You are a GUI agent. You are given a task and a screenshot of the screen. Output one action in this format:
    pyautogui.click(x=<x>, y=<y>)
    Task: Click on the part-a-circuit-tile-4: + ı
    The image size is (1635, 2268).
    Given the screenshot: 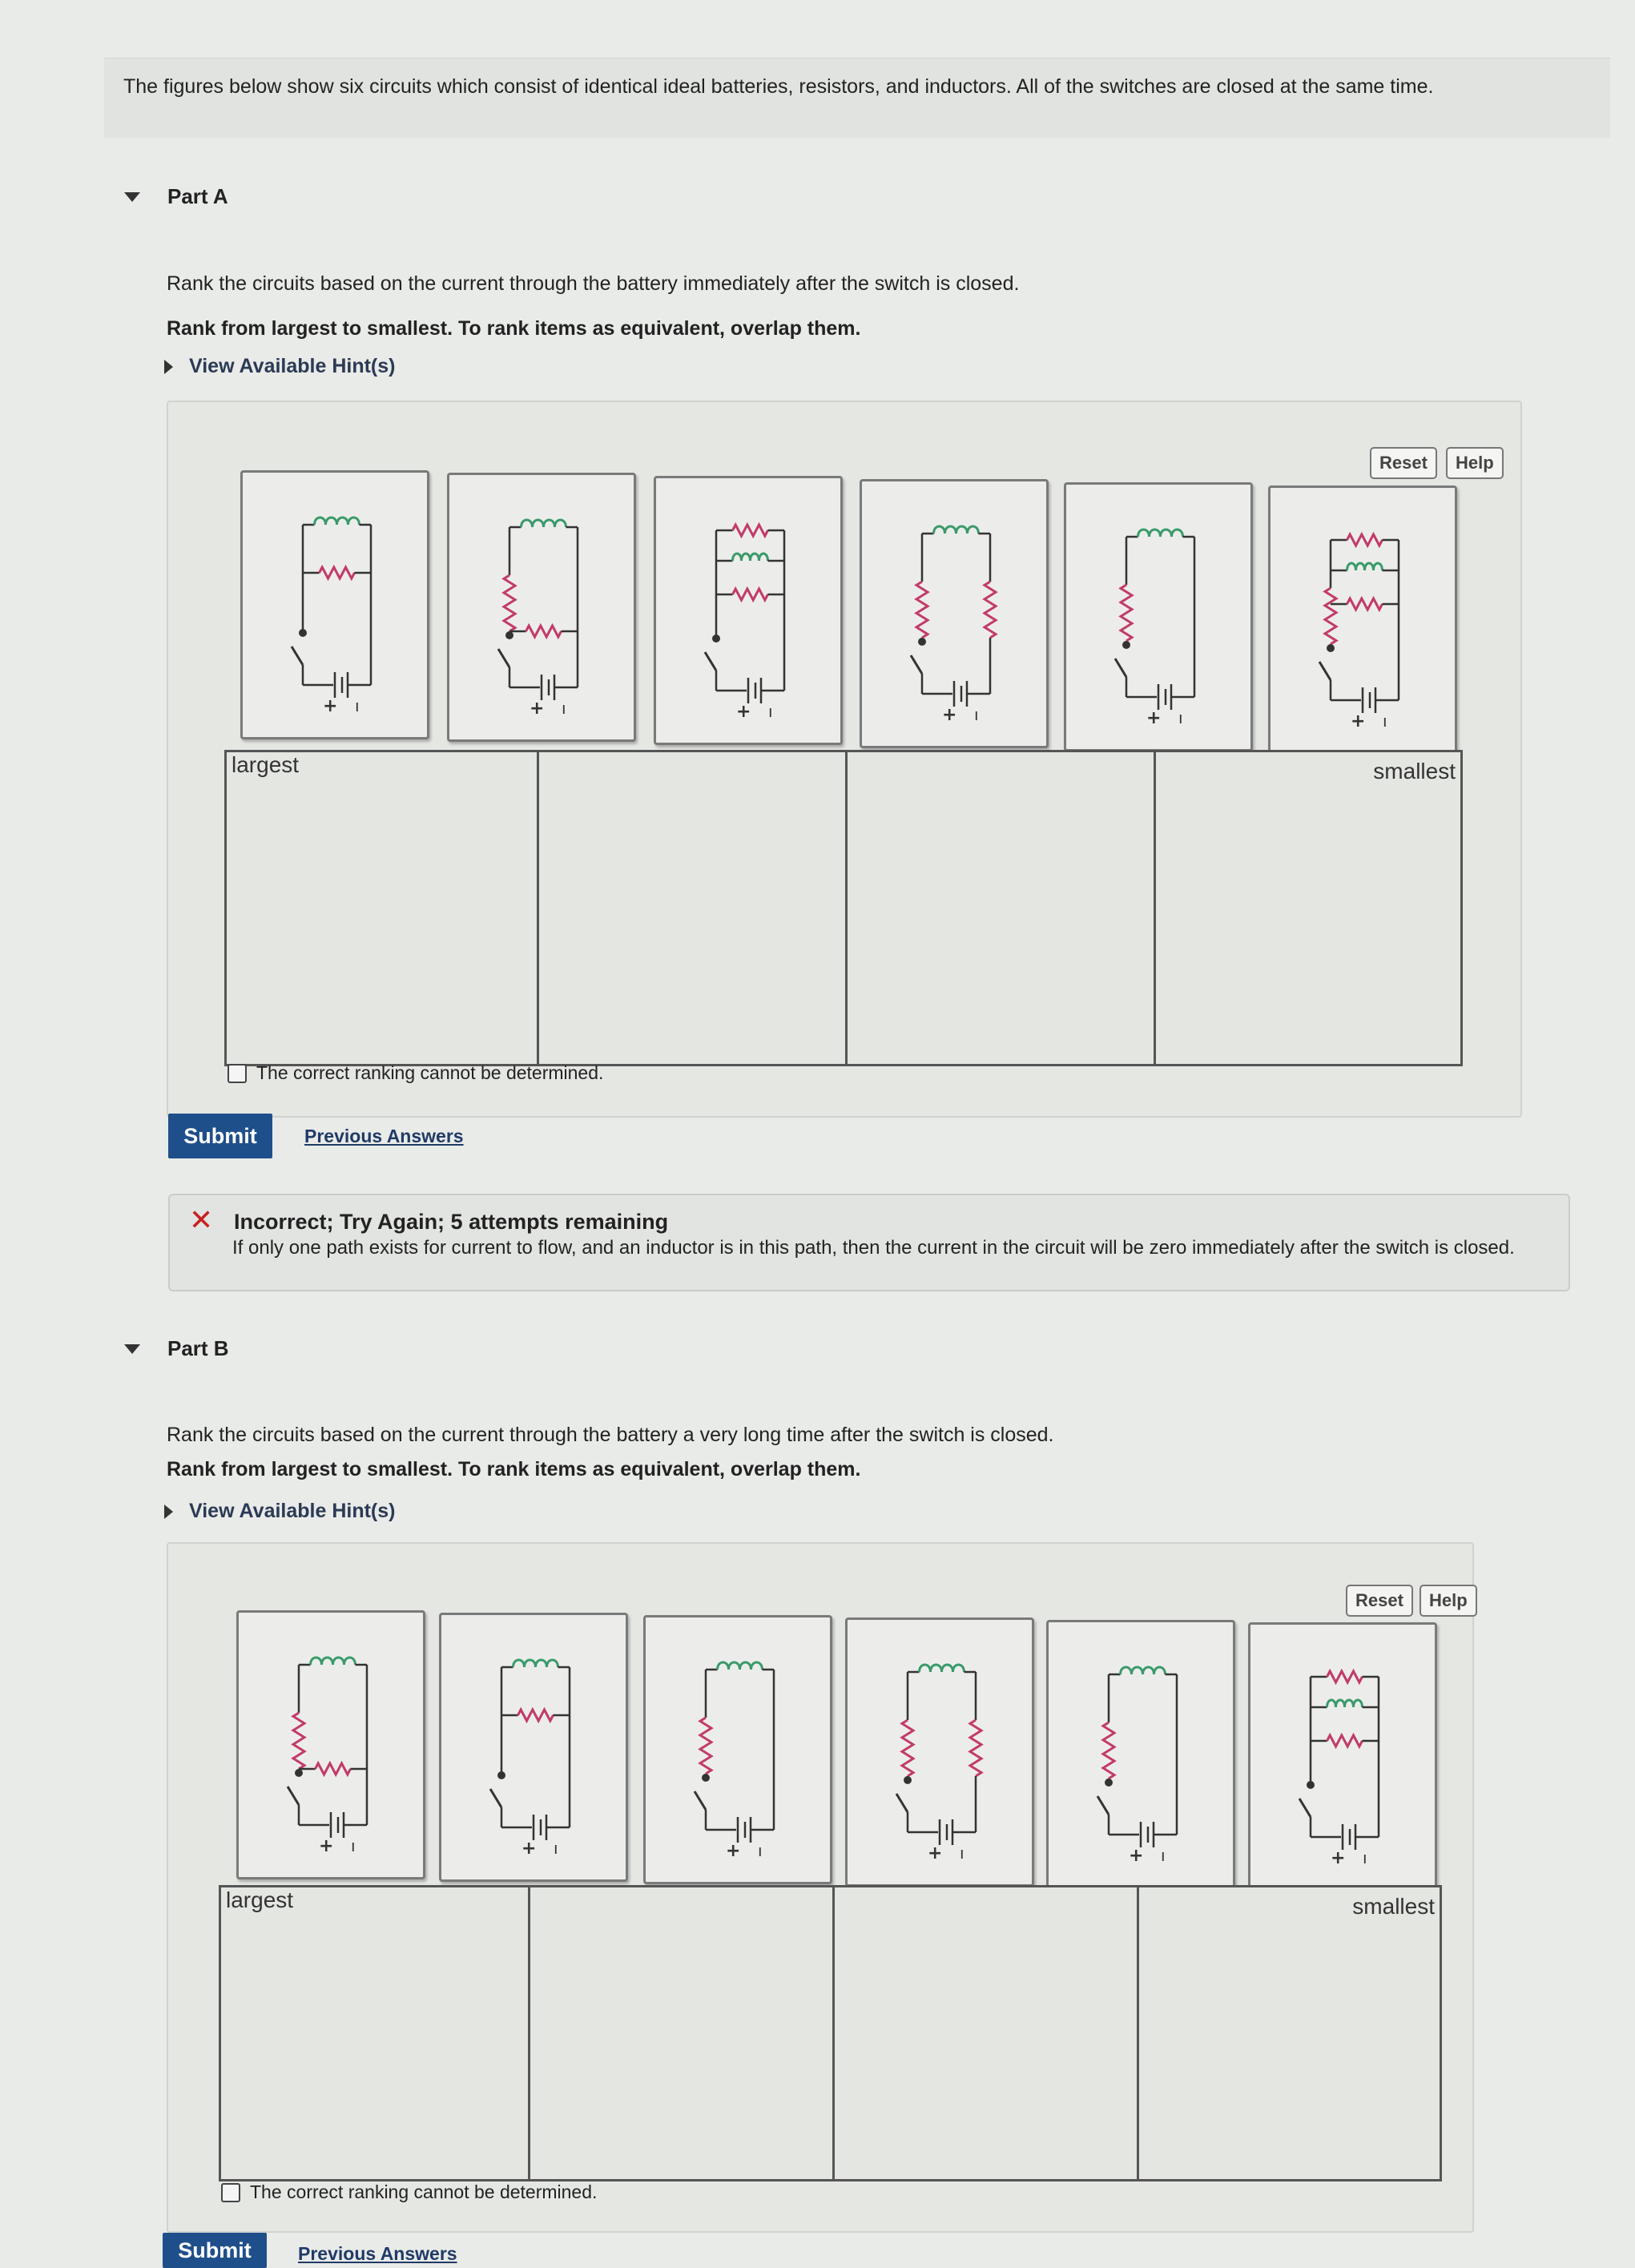 What is the action you would take?
    pyautogui.click(x=954, y=614)
    